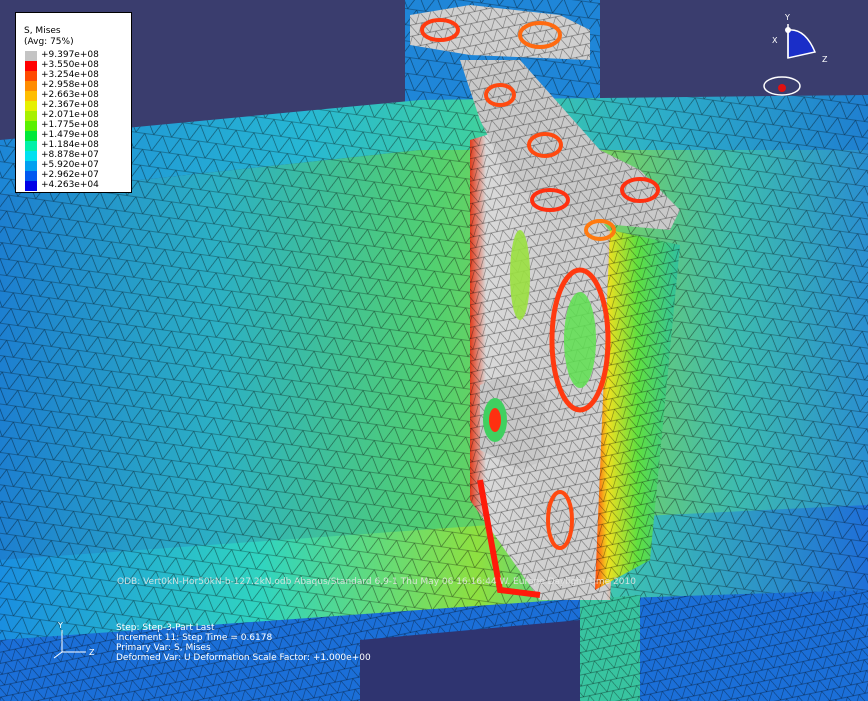 The height and width of the screenshot is (701, 868). I want to click on step-line: Step: Step-3-Part Last, so click(165, 628).